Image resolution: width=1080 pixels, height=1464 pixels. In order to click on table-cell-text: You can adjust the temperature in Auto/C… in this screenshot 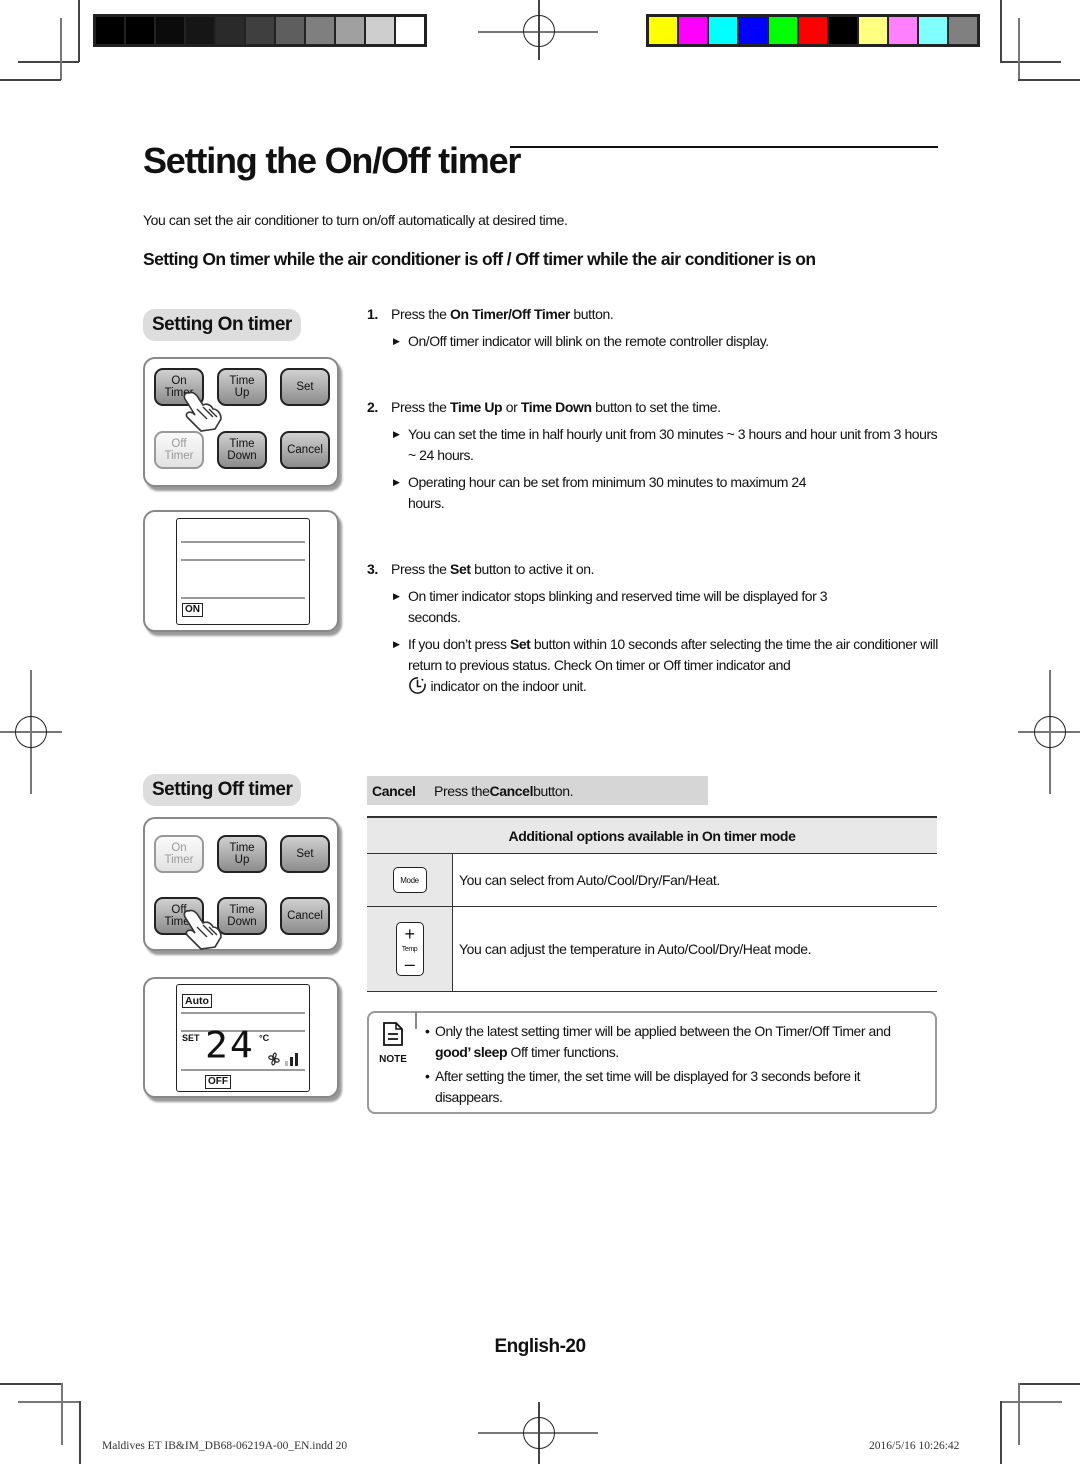, I will do `click(635, 949)`.